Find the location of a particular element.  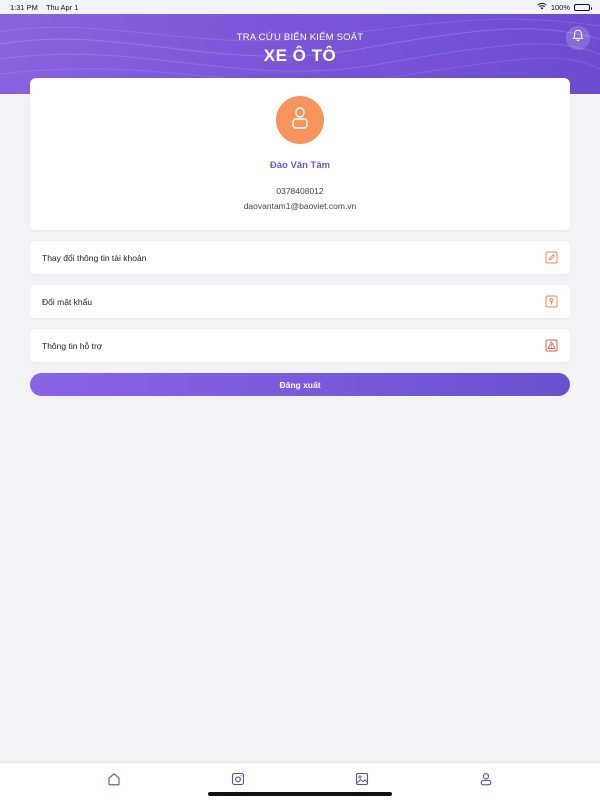

tab-profile is located at coordinates (486, 781).